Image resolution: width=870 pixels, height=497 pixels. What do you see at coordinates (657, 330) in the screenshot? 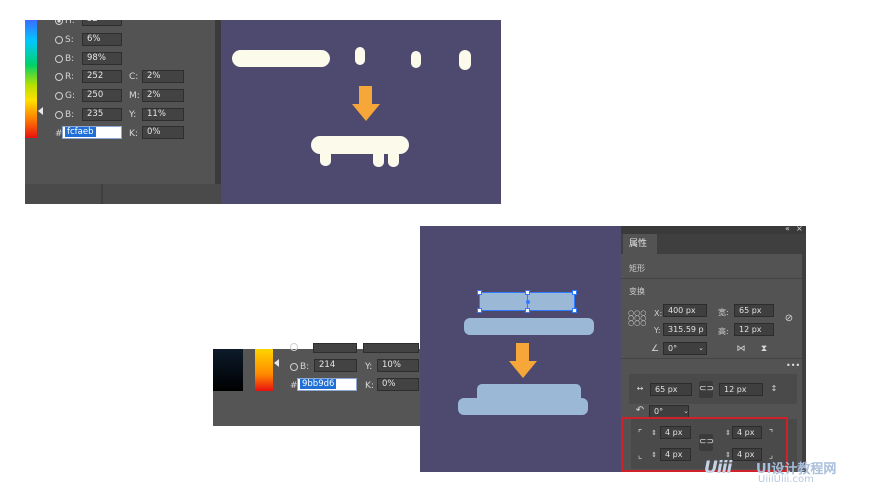
I see `y-label: Y:` at bounding box center [657, 330].